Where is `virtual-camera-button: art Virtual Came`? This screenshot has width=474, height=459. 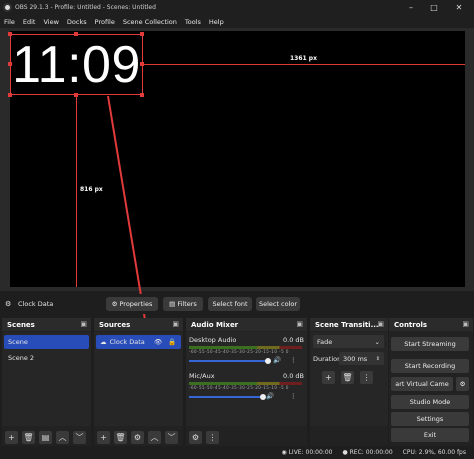 virtual-camera-button: art Virtual Came is located at coordinates (422, 384).